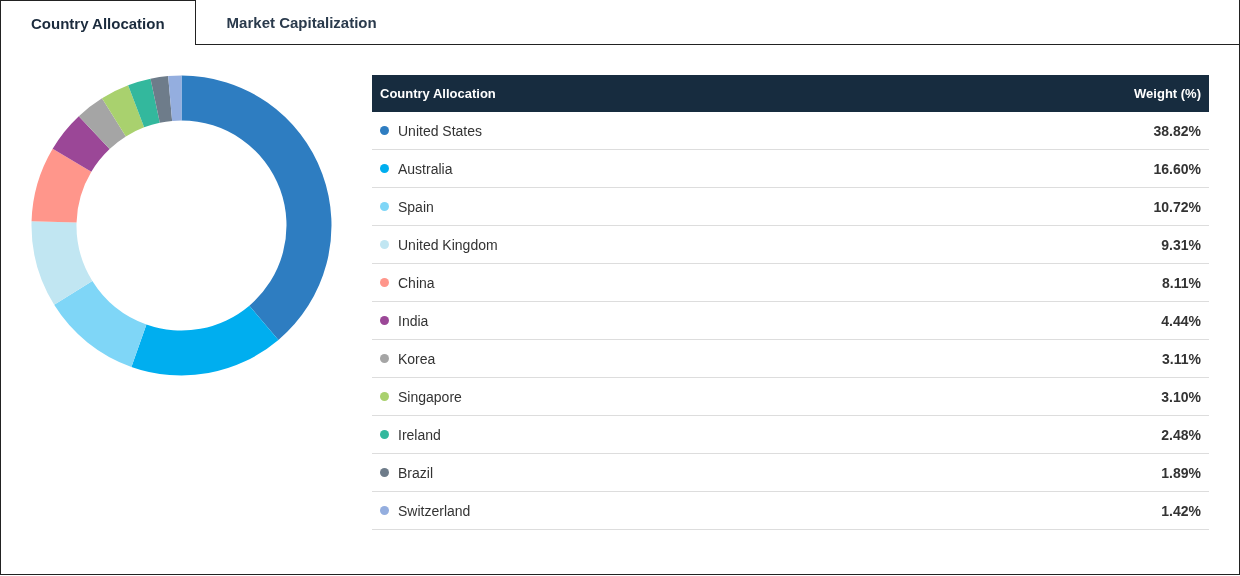 The image size is (1240, 576). I want to click on country-name: Singapore, so click(430, 396).